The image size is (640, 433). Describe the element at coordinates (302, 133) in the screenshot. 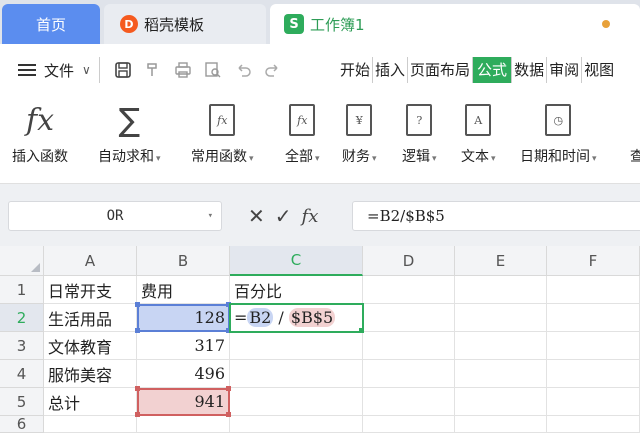

I see `all-functions-button: fx 全部 ▾` at that location.